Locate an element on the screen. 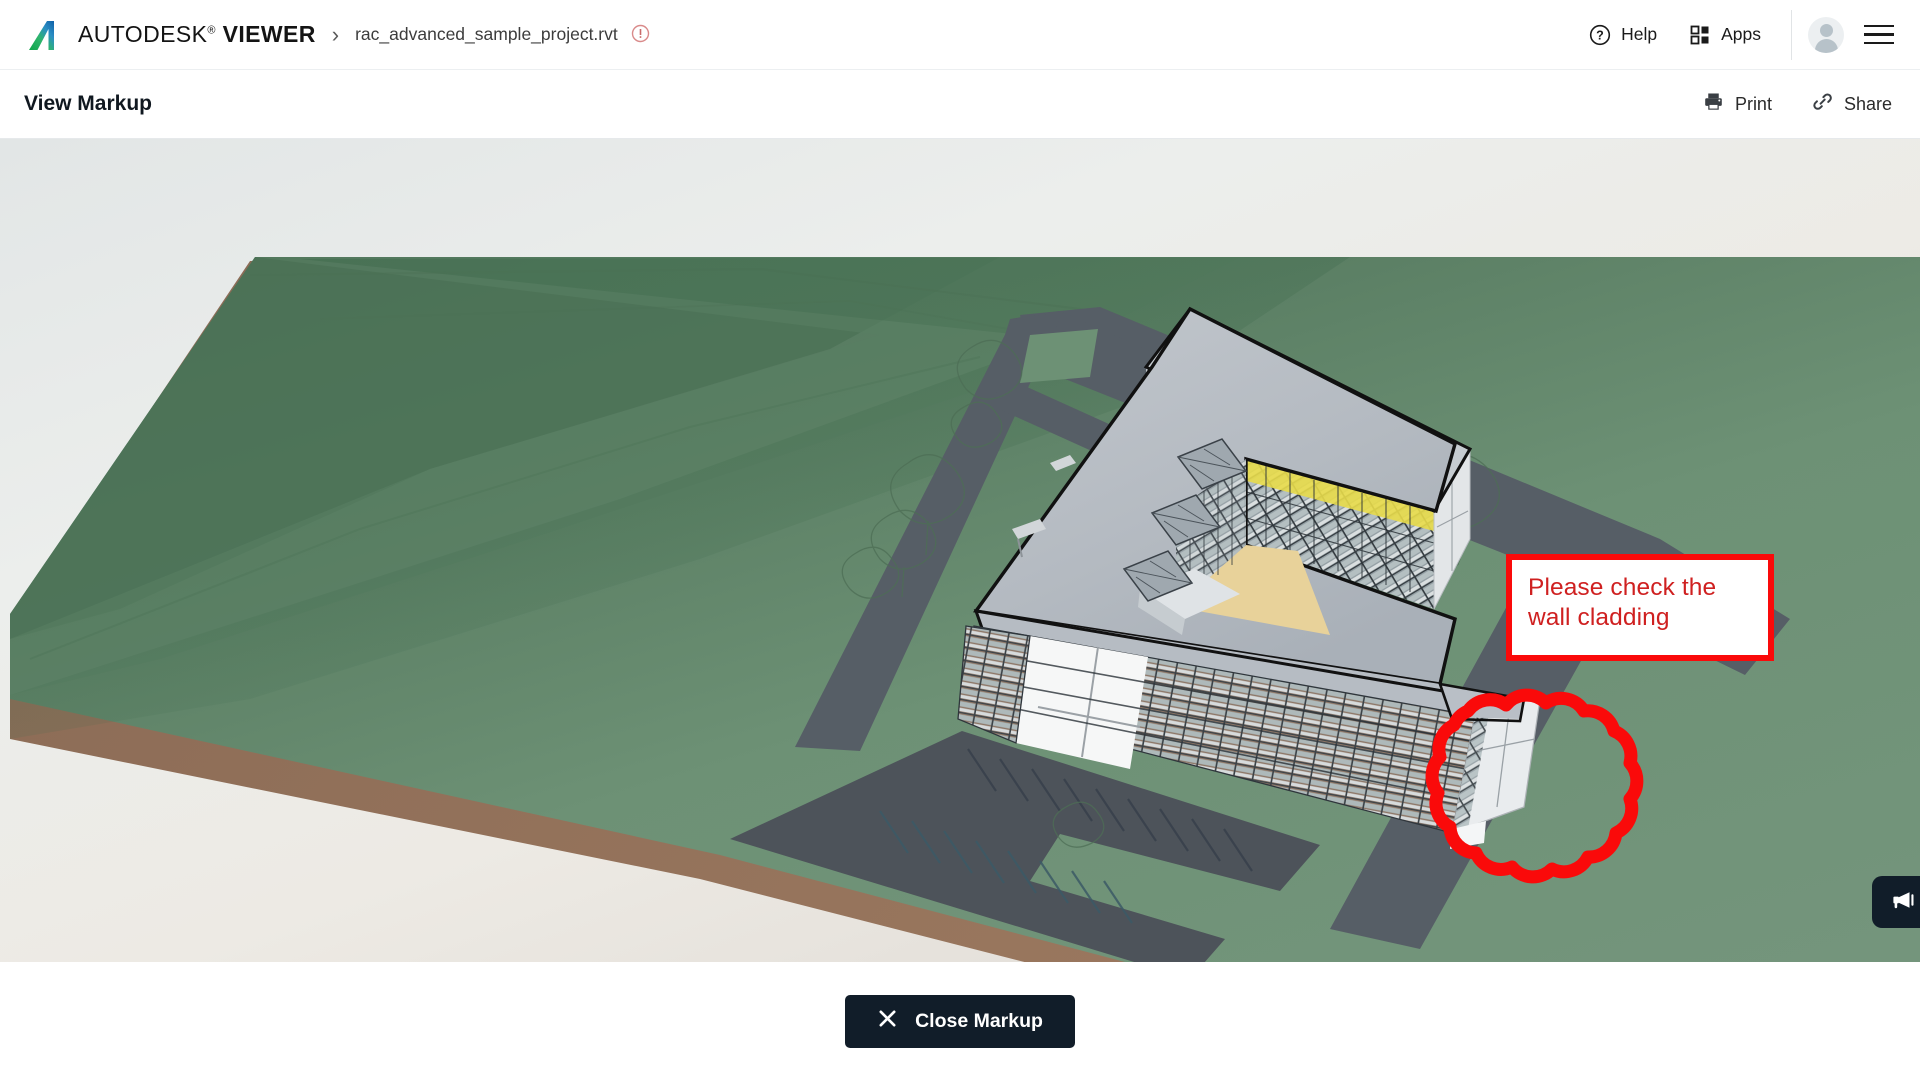 The height and width of the screenshot is (1080, 1920). brand-title: AUTODESK® VIEWER is located at coordinates (197, 34).